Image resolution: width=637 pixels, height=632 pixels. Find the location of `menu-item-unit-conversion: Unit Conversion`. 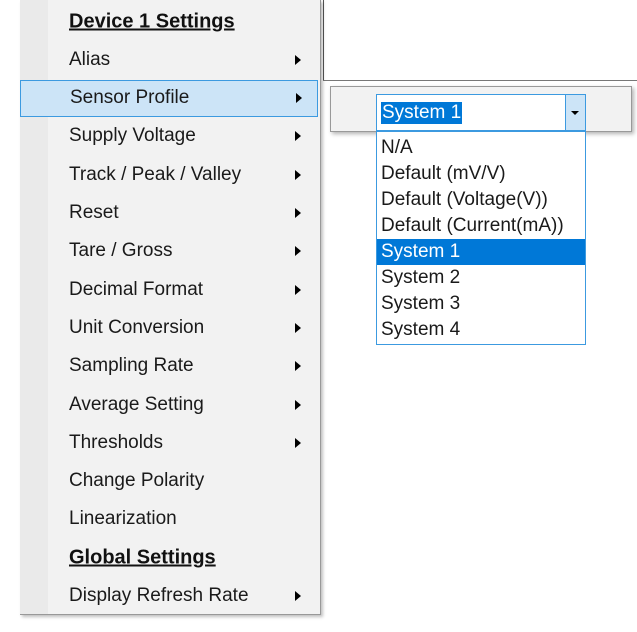

menu-item-unit-conversion: Unit Conversion is located at coordinates (169, 327).